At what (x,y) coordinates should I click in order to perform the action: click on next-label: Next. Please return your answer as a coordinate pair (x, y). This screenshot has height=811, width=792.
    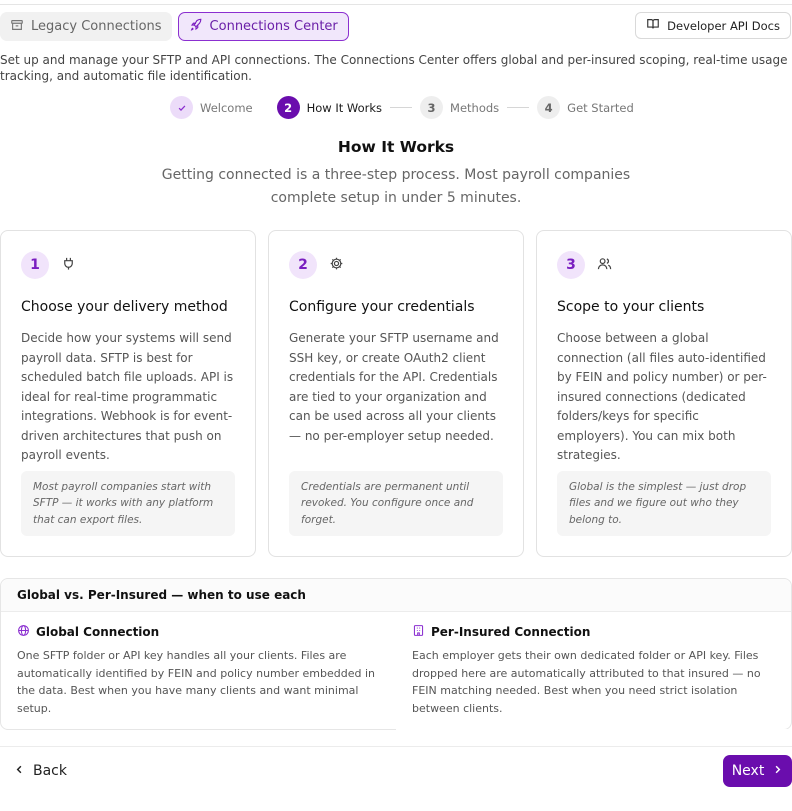
    Looking at the image, I should click on (748, 771).